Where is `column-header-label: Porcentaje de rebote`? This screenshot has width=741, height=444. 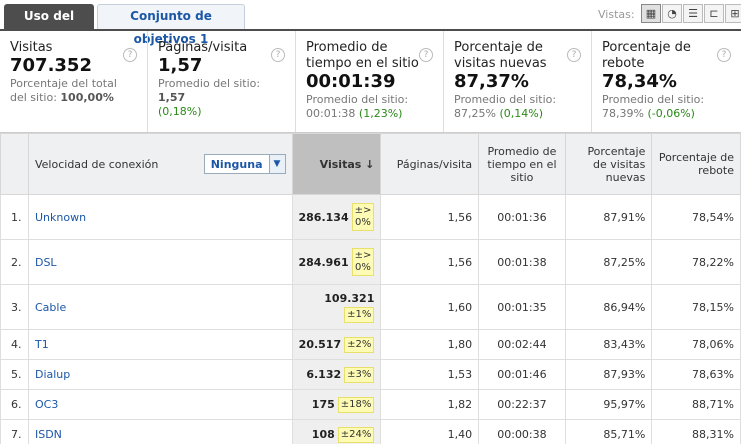 column-header-label: Porcentaje de rebote is located at coordinates (696, 164).